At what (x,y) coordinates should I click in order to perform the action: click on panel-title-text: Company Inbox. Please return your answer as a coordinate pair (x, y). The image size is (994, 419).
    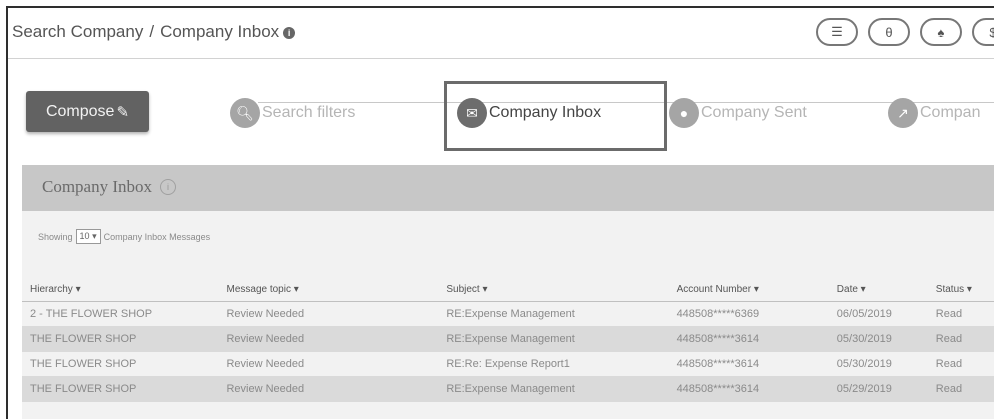
    Looking at the image, I should click on (97, 186).